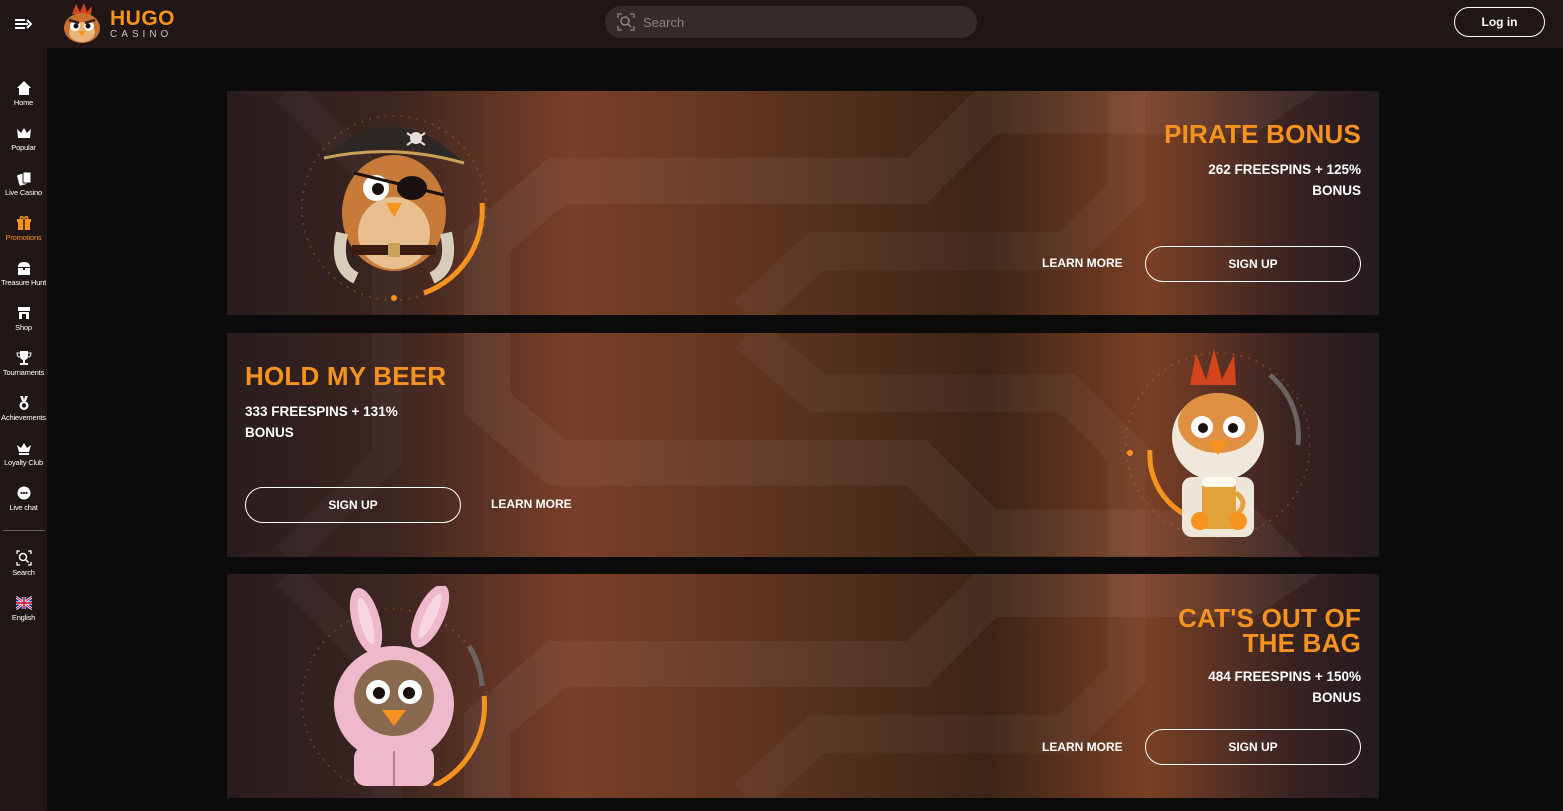  Describe the element at coordinates (141, 34) in the screenshot. I see `logo-secondary-text: CASINO` at that location.